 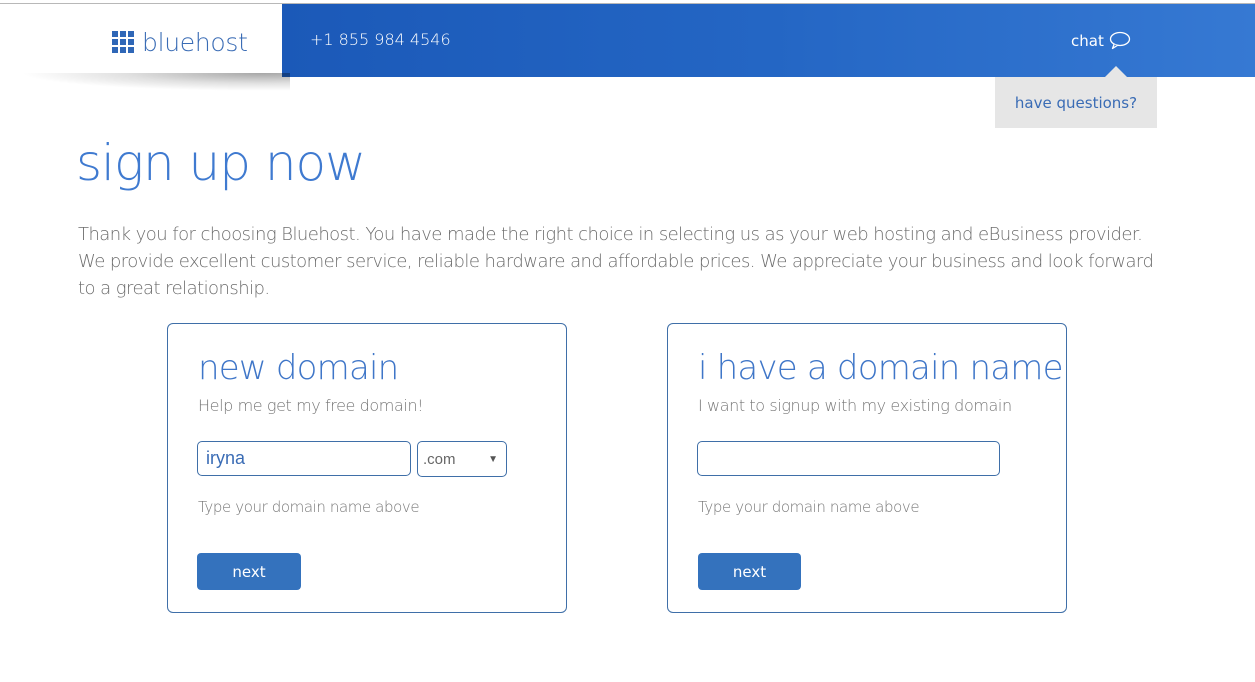 What do you see at coordinates (881, 368) in the screenshot?
I see `card-title: i have a domain name` at bounding box center [881, 368].